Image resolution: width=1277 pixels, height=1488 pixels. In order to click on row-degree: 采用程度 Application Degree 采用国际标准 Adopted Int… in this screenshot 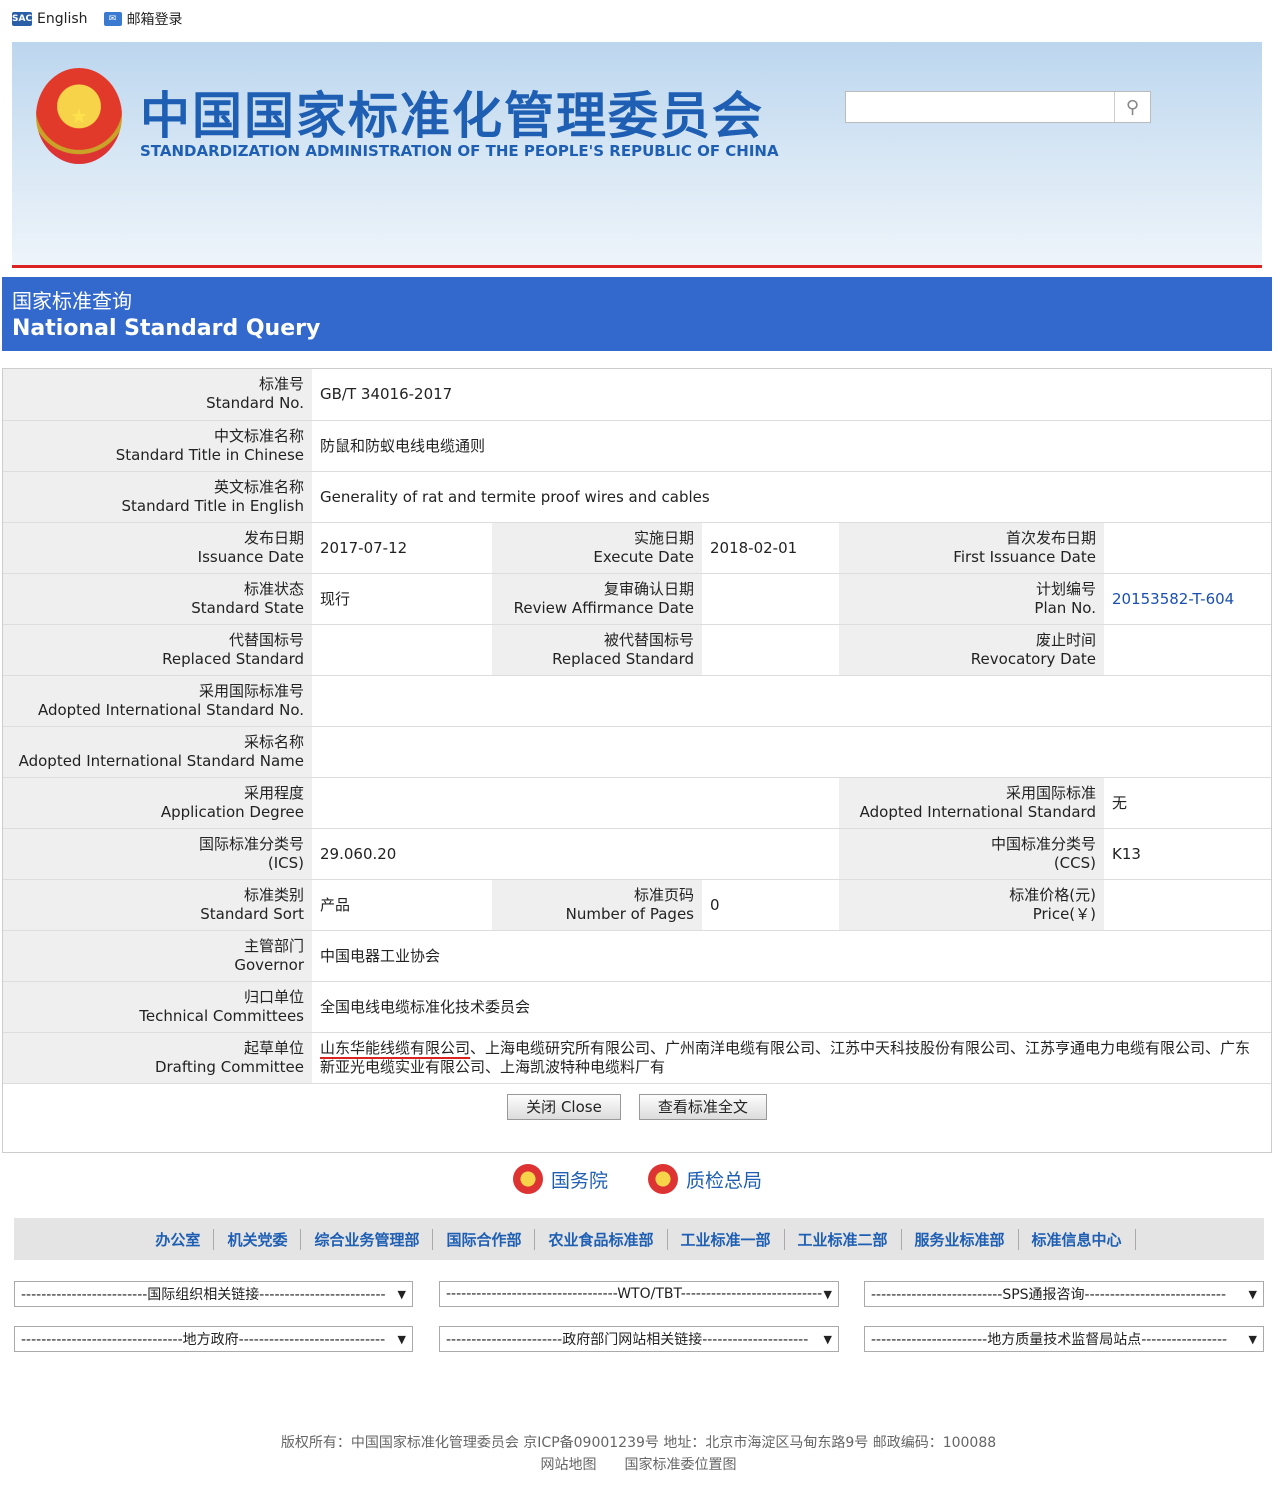, I will do `click(637, 803)`.